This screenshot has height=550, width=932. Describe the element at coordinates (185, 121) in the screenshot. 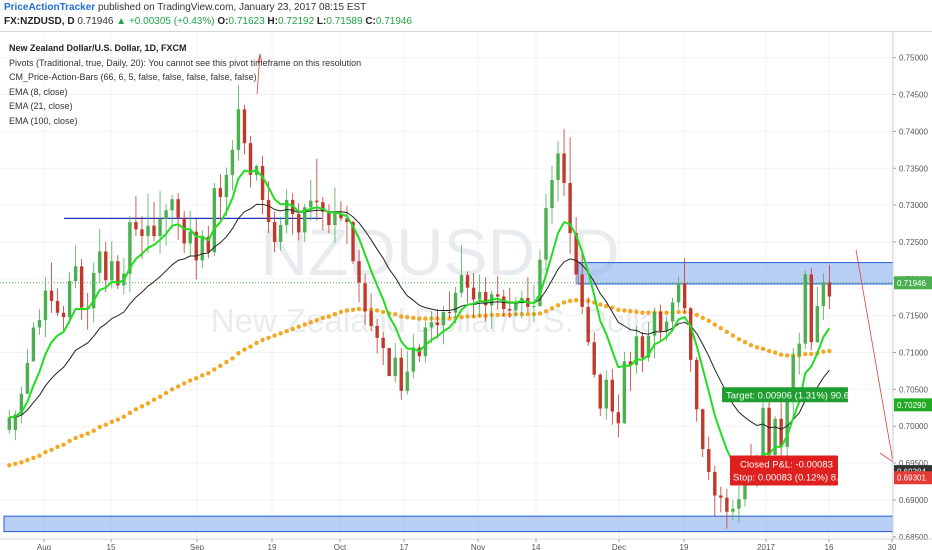

I see `legend-ema100: EMA (100, close)` at that location.